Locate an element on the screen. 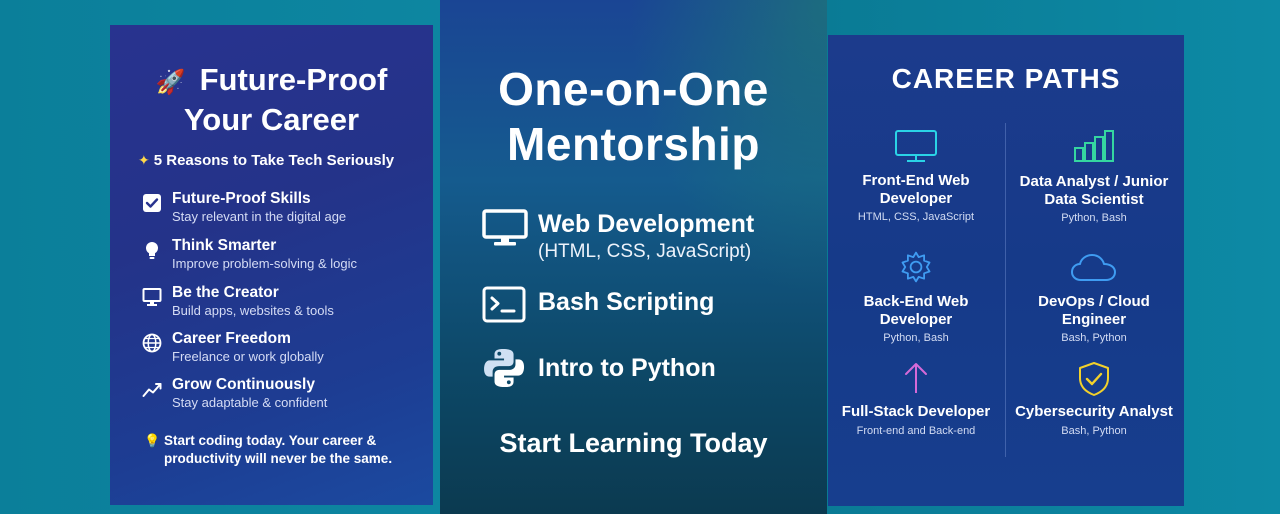 This screenshot has height=514, width=1280. title-line-2: Mentorship is located at coordinates (633, 144).